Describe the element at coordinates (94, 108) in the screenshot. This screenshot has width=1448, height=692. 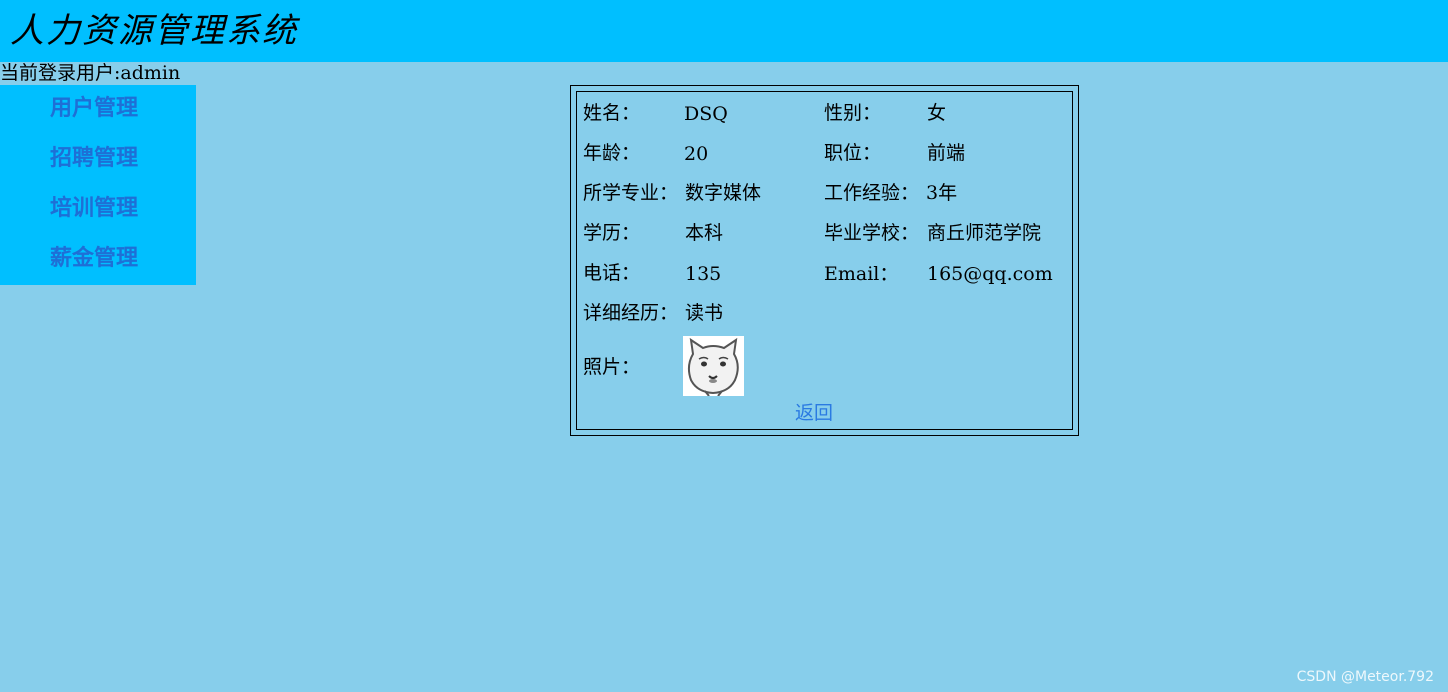
I see `sidebar-item-user-management: 用户管理` at that location.